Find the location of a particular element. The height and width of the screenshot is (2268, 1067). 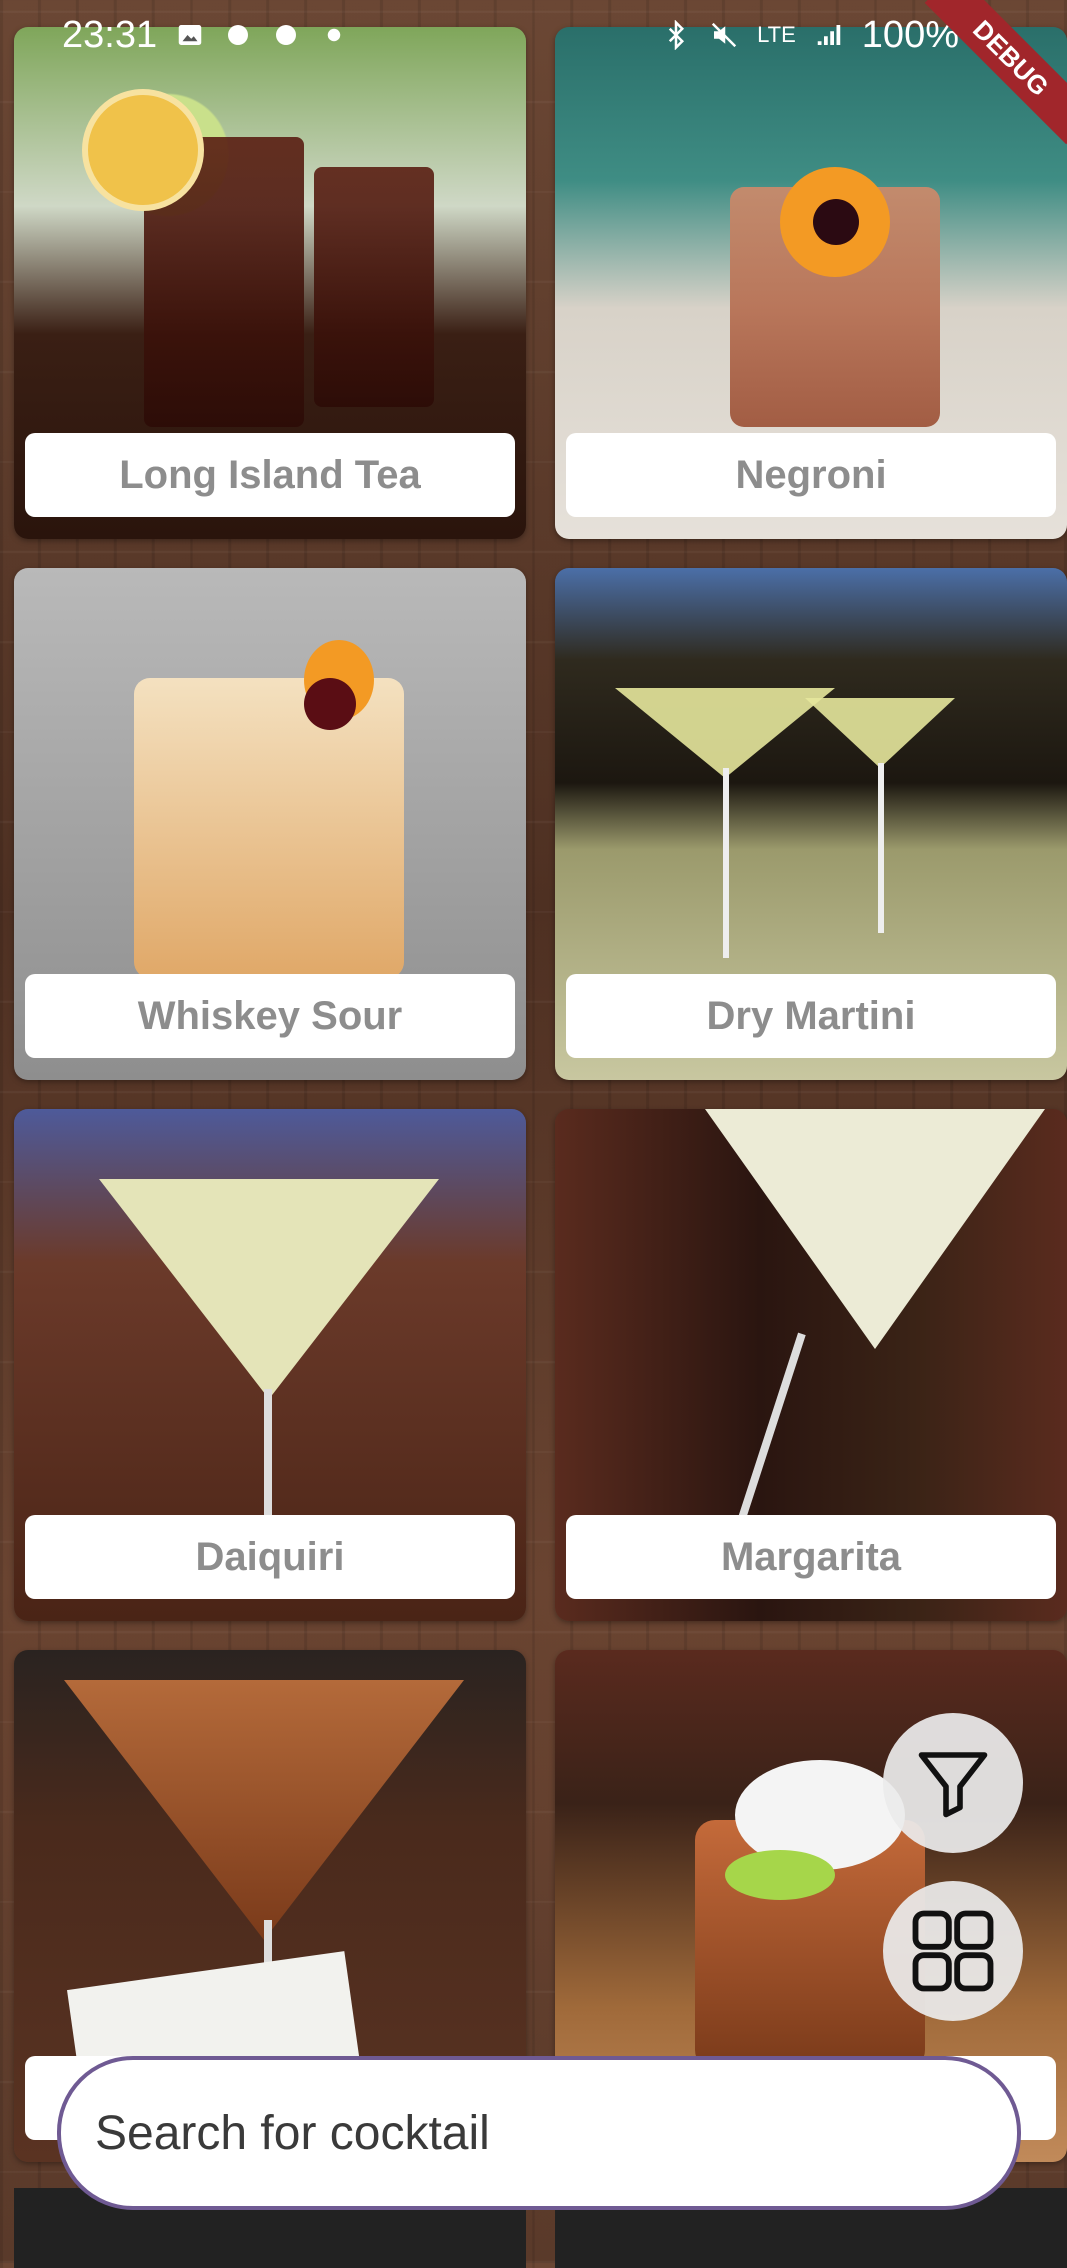

mute-icon is located at coordinates (724, 35).